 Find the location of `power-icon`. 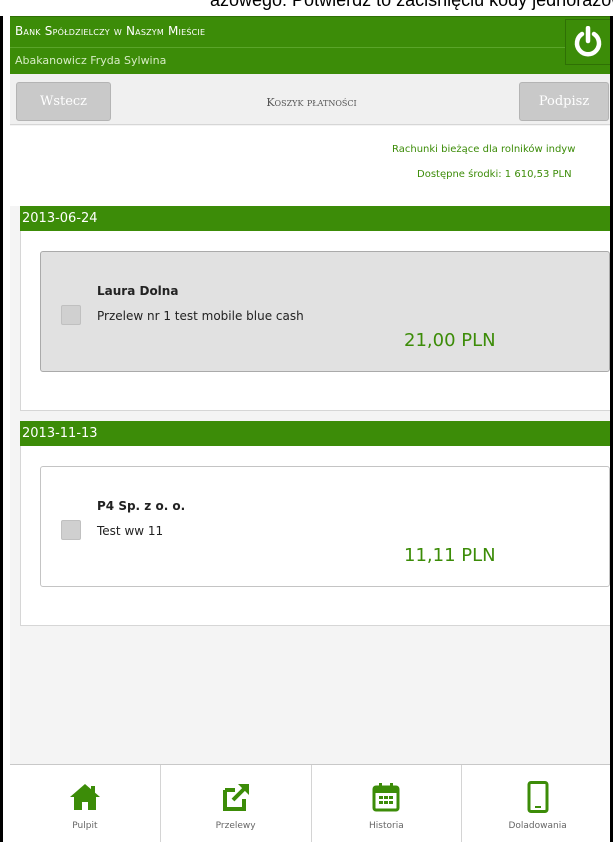

power-icon is located at coordinates (588, 41).